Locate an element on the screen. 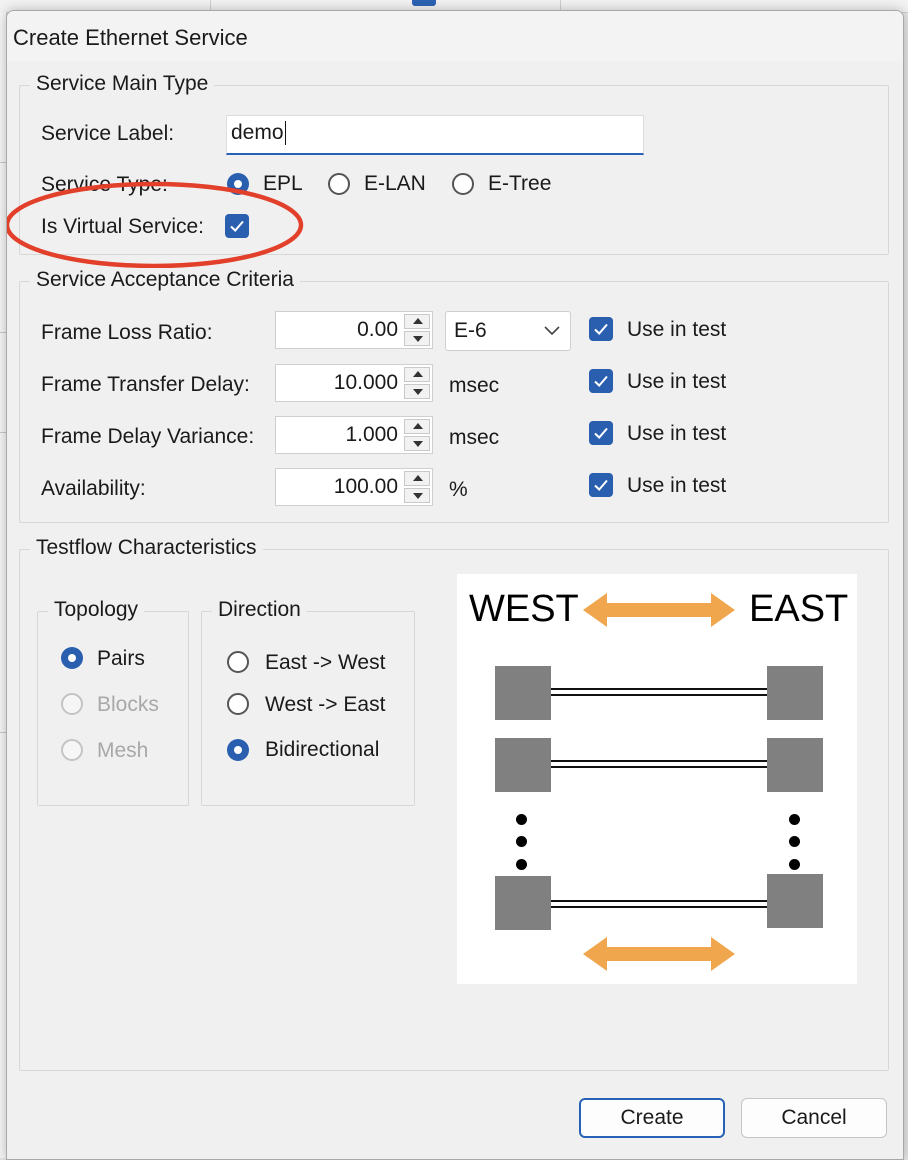 The image size is (908, 1160). service-label-caption: Service Label: is located at coordinates (108, 133).